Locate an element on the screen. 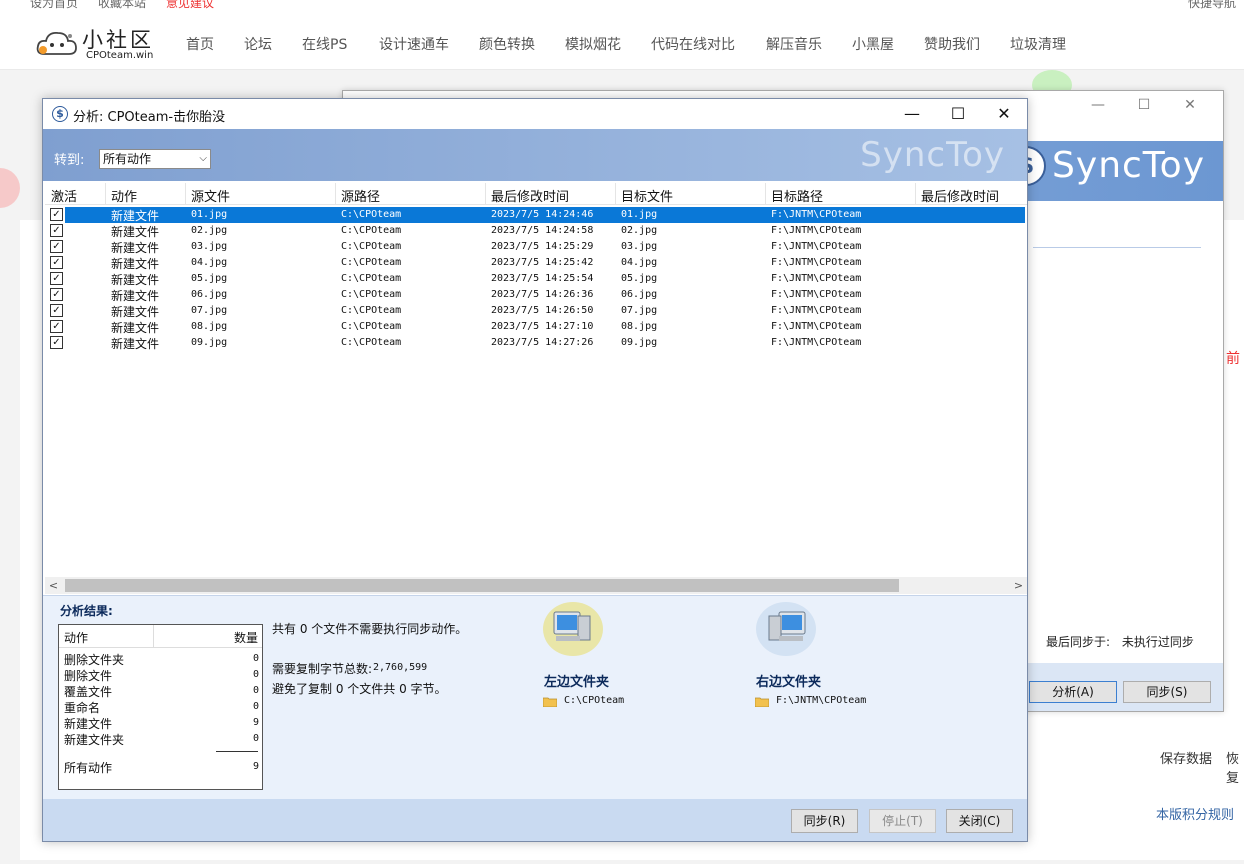 The width and height of the screenshot is (1244, 864). nav-item: 垃圾清理 is located at coordinates (1050, 44).